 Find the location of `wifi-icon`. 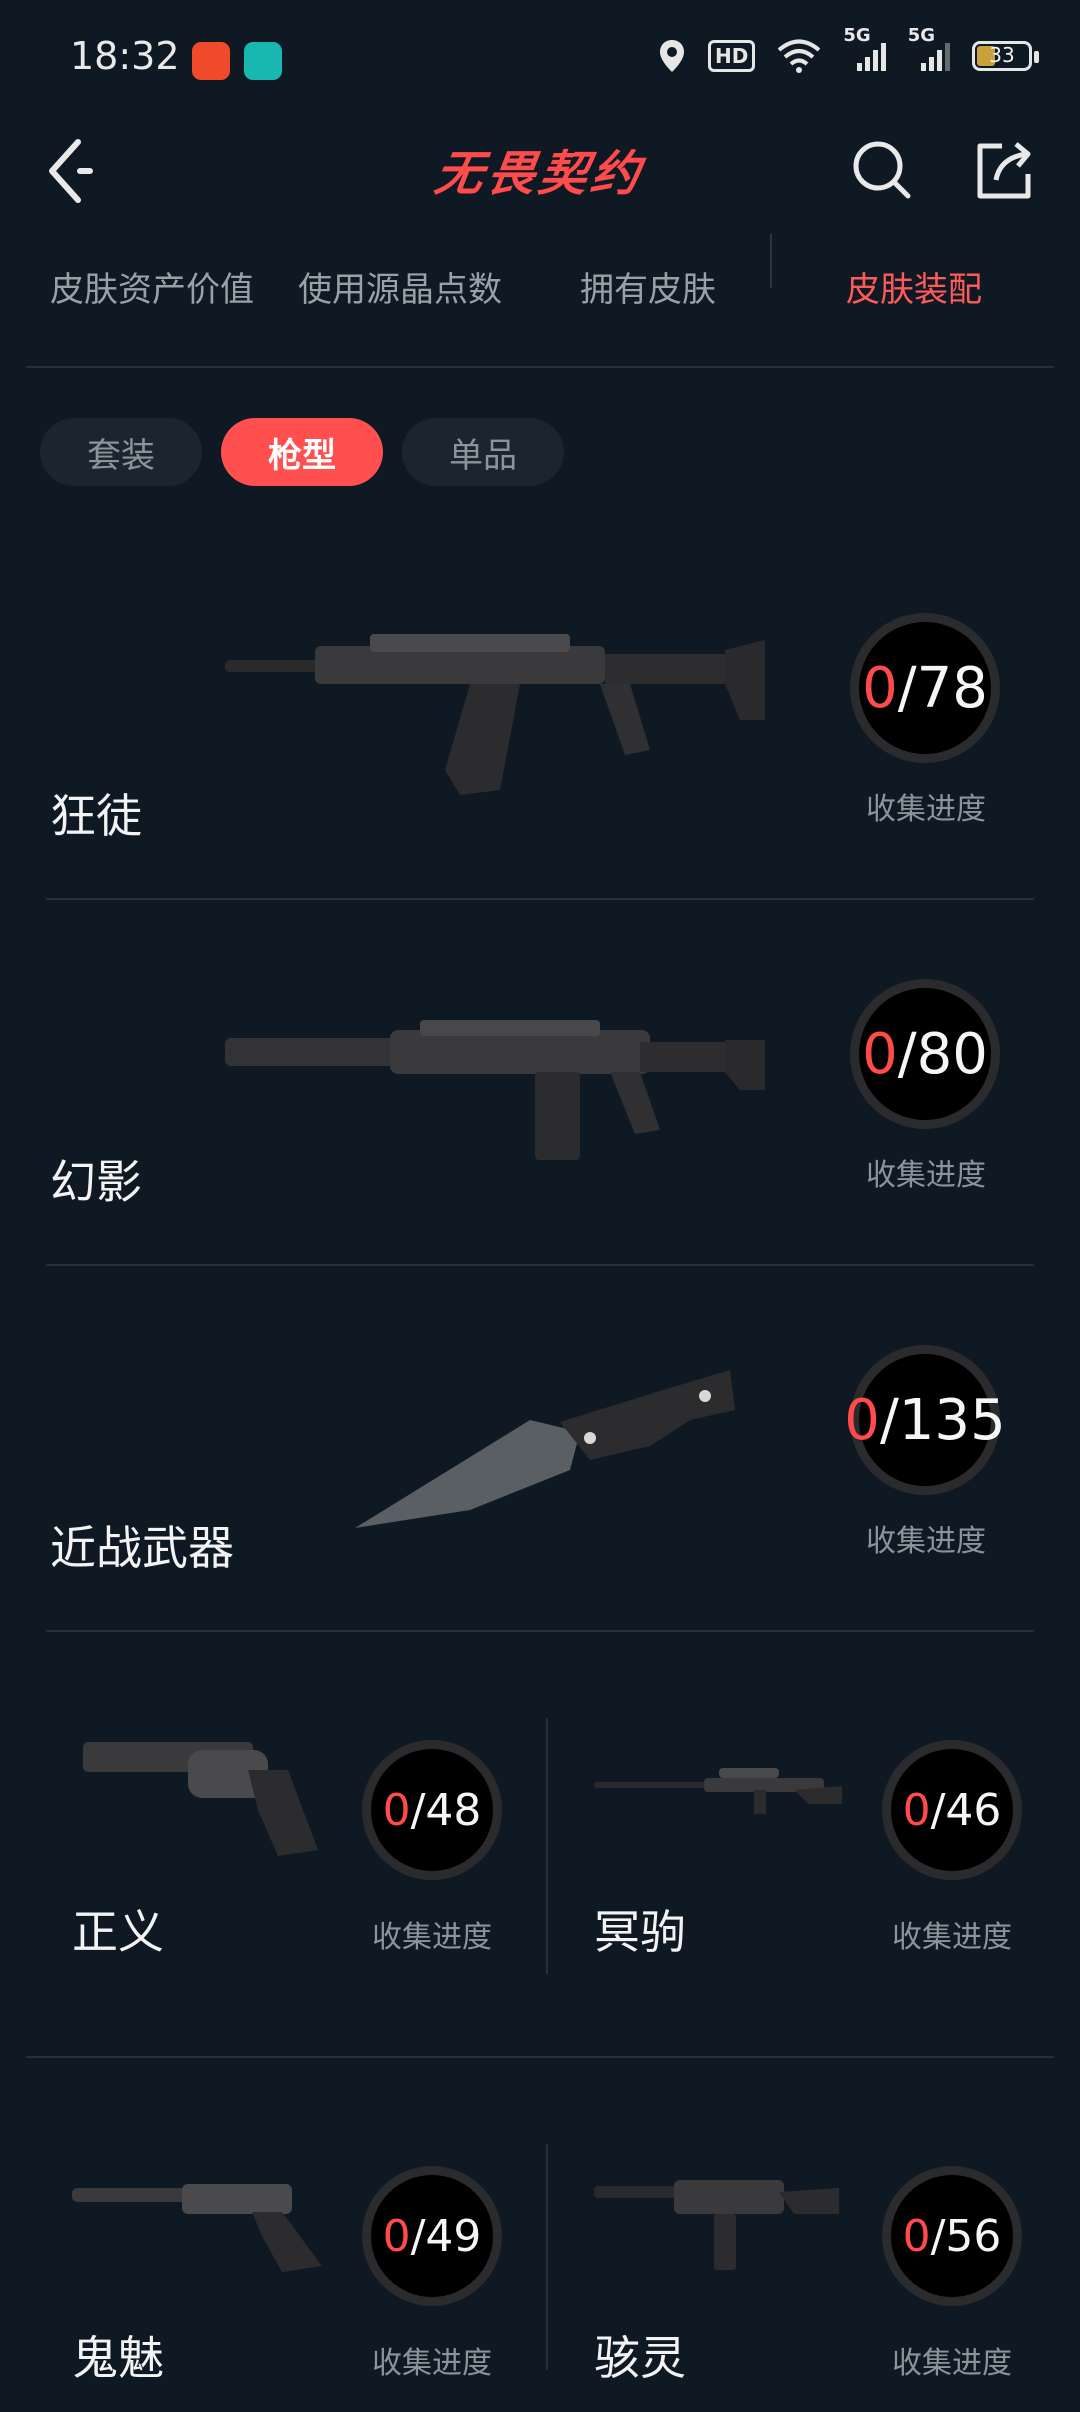

wifi-icon is located at coordinates (799, 56).